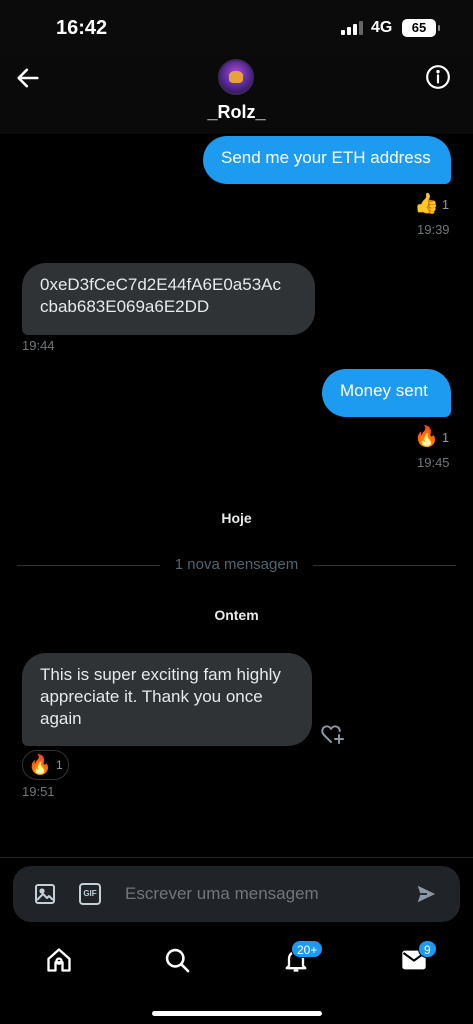  I want to click on new-messages-separator: 1 nova mensagem, so click(236, 564).